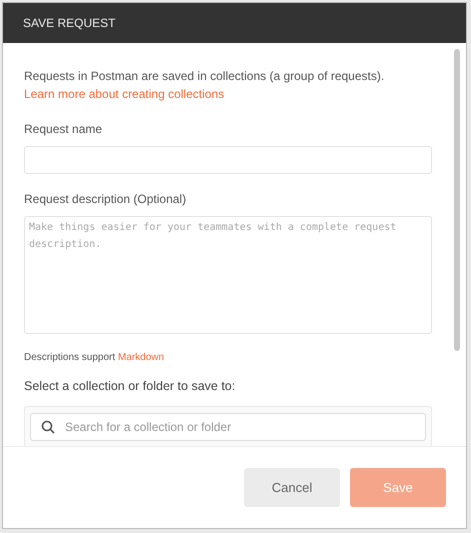 The width and height of the screenshot is (471, 533). Describe the element at coordinates (106, 199) in the screenshot. I see `field-label: Request description (Optional)` at that location.